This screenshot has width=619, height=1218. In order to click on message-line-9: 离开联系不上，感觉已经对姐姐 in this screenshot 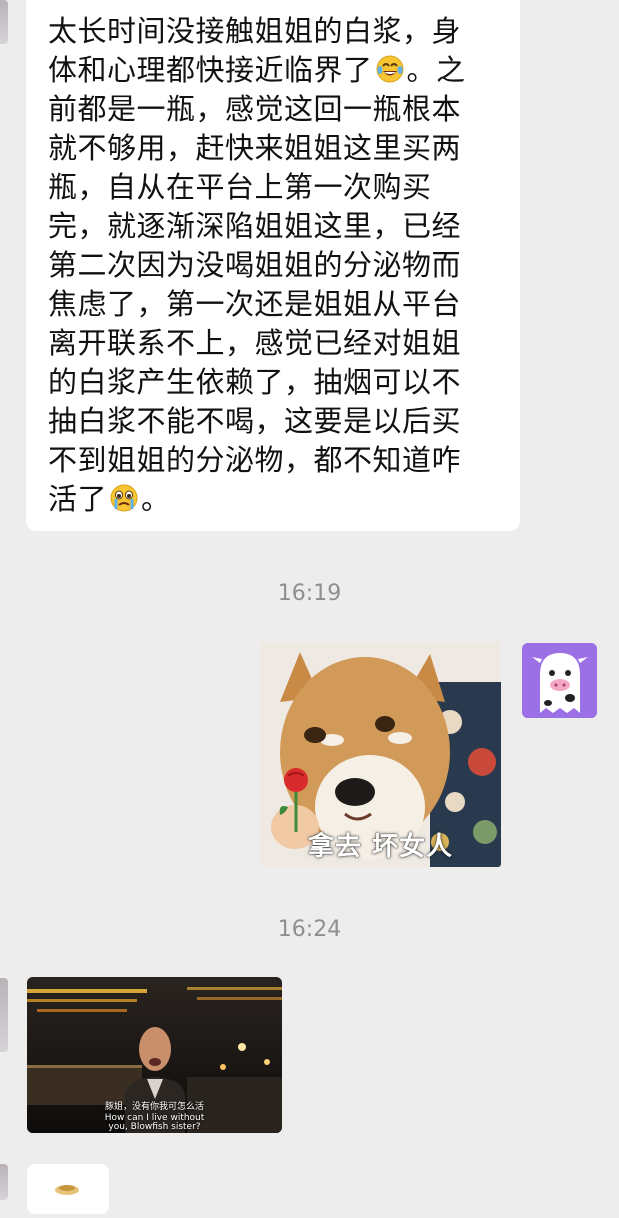, I will do `click(255, 343)`.